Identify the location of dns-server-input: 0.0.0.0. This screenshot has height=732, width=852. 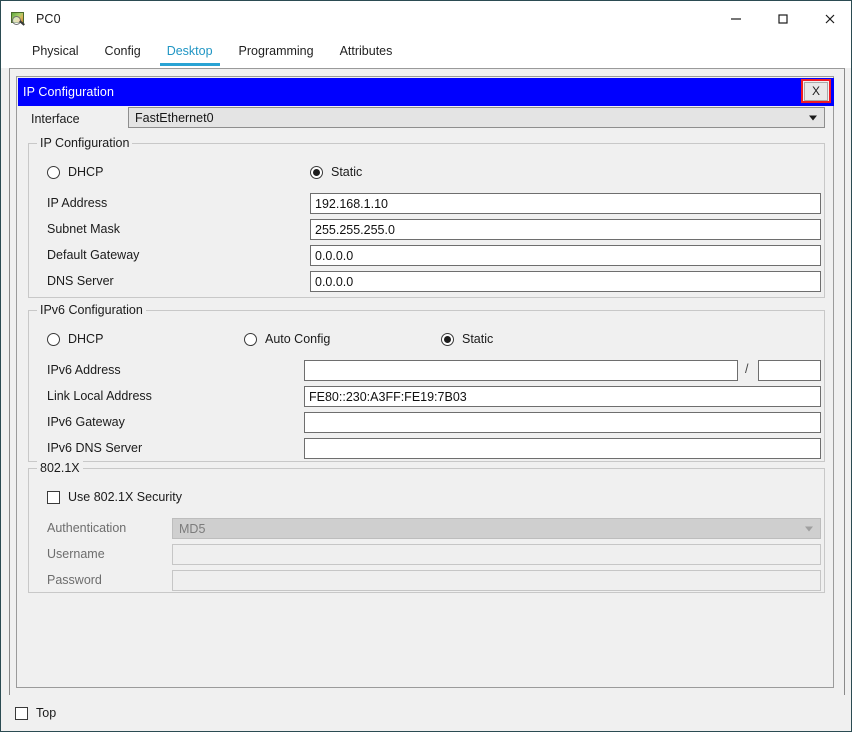
(565, 281).